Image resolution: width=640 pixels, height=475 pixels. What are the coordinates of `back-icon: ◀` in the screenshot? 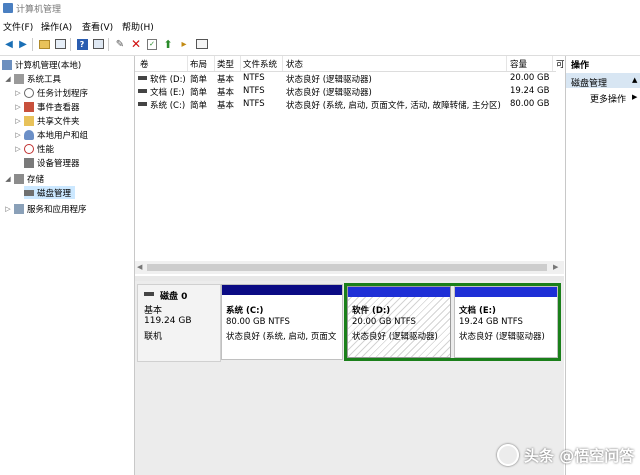 It's located at (9, 44).